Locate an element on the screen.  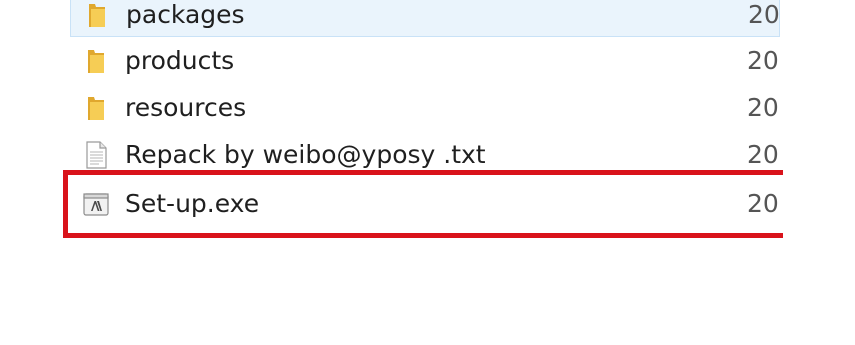
file-row-setup-exe: Set-up.exe 20 is located at coordinates (425, 204).